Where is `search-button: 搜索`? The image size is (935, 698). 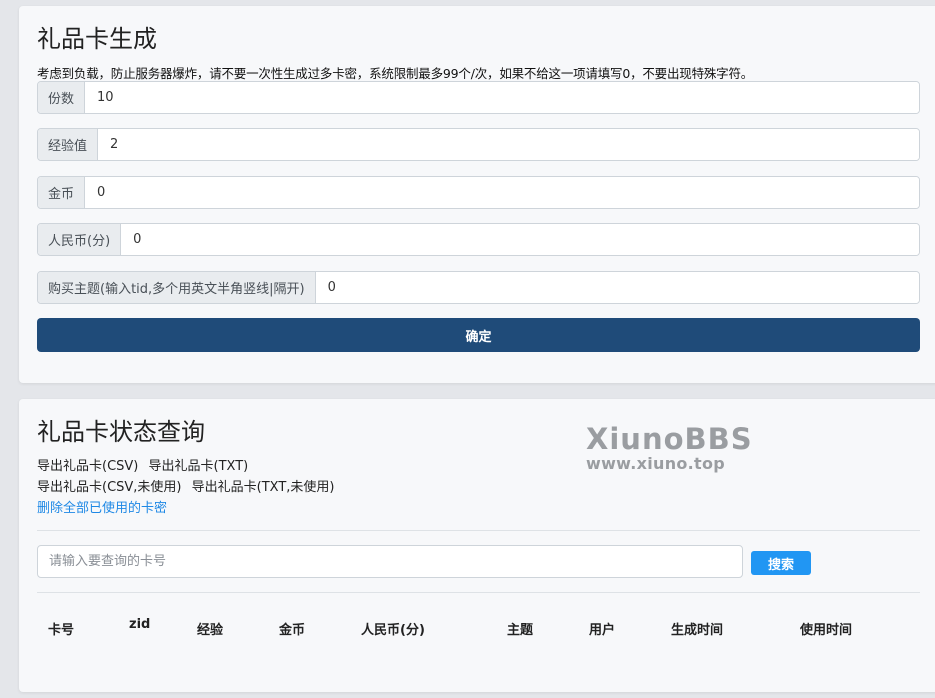 search-button: 搜索 is located at coordinates (781, 563).